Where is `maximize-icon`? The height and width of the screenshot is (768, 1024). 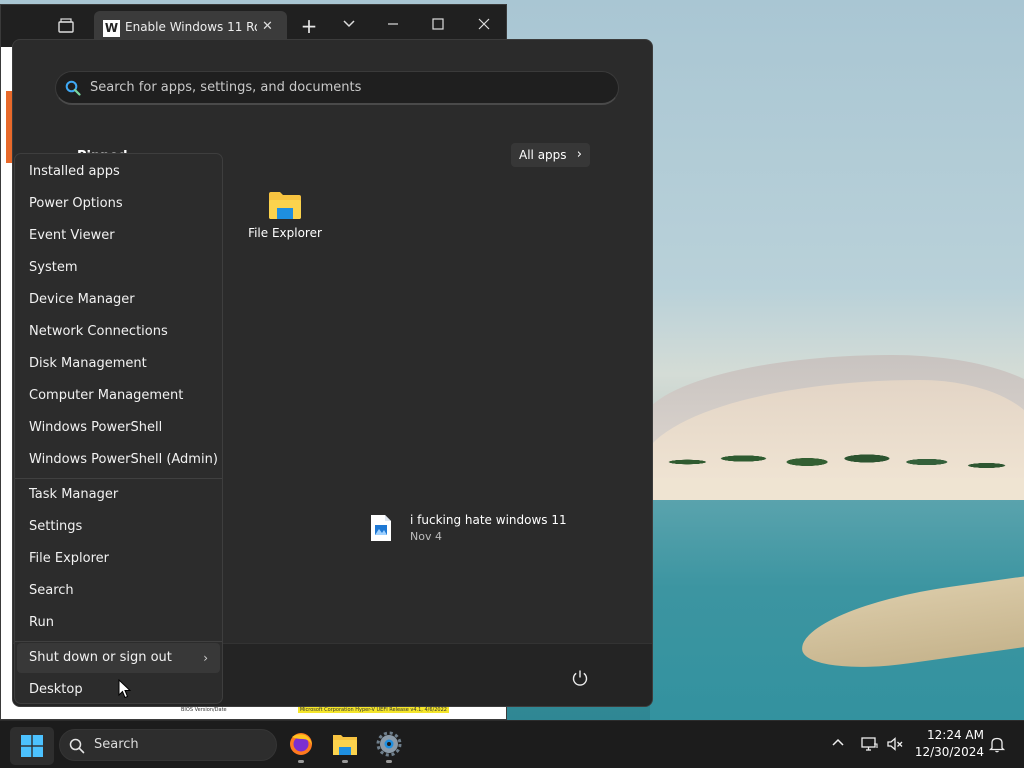 maximize-icon is located at coordinates (438, 26).